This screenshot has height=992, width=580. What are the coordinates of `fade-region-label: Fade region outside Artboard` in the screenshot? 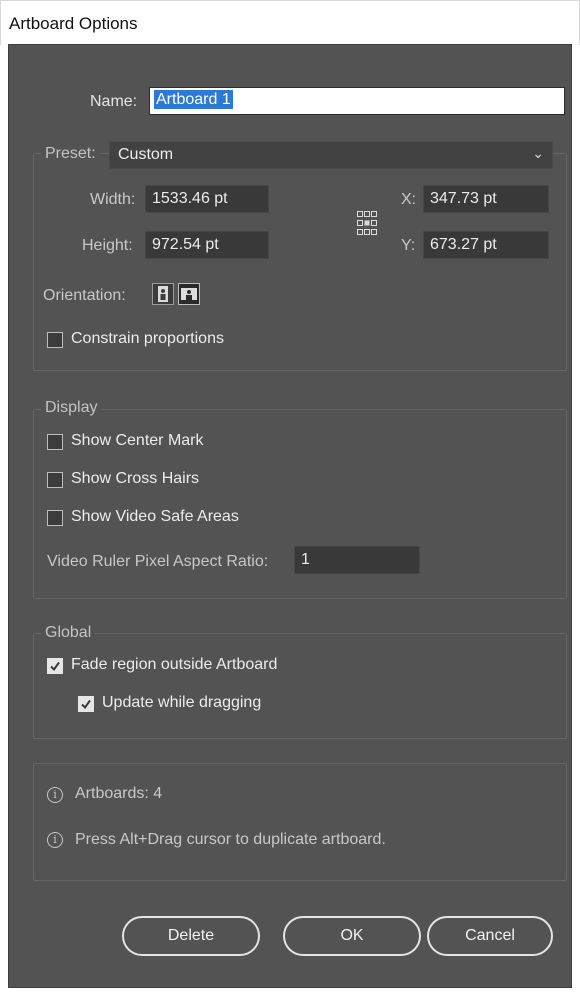 It's located at (174, 664).